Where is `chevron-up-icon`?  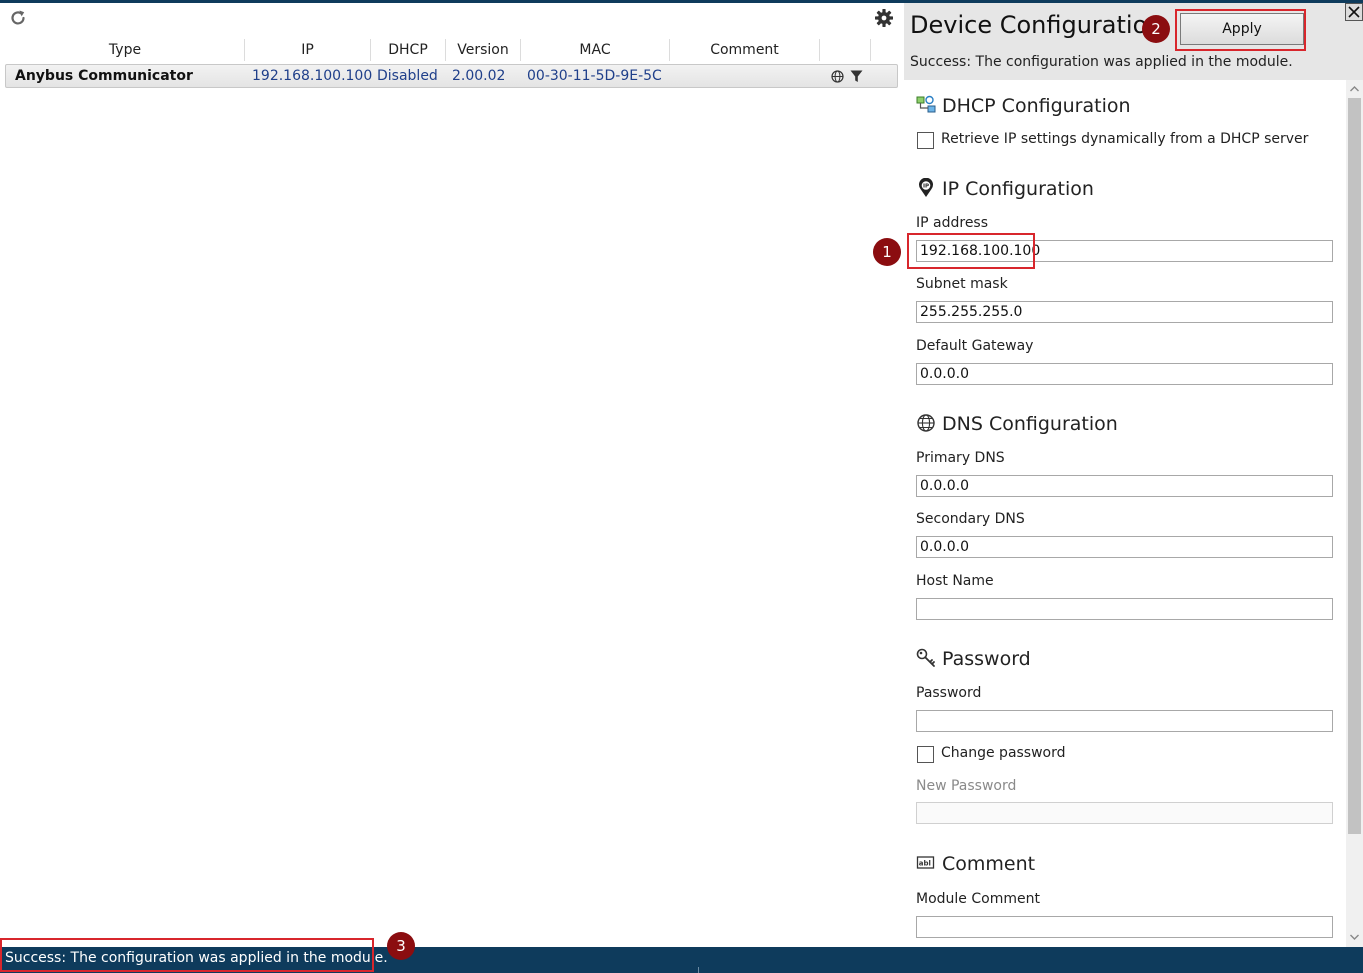 chevron-up-icon is located at coordinates (1354, 89).